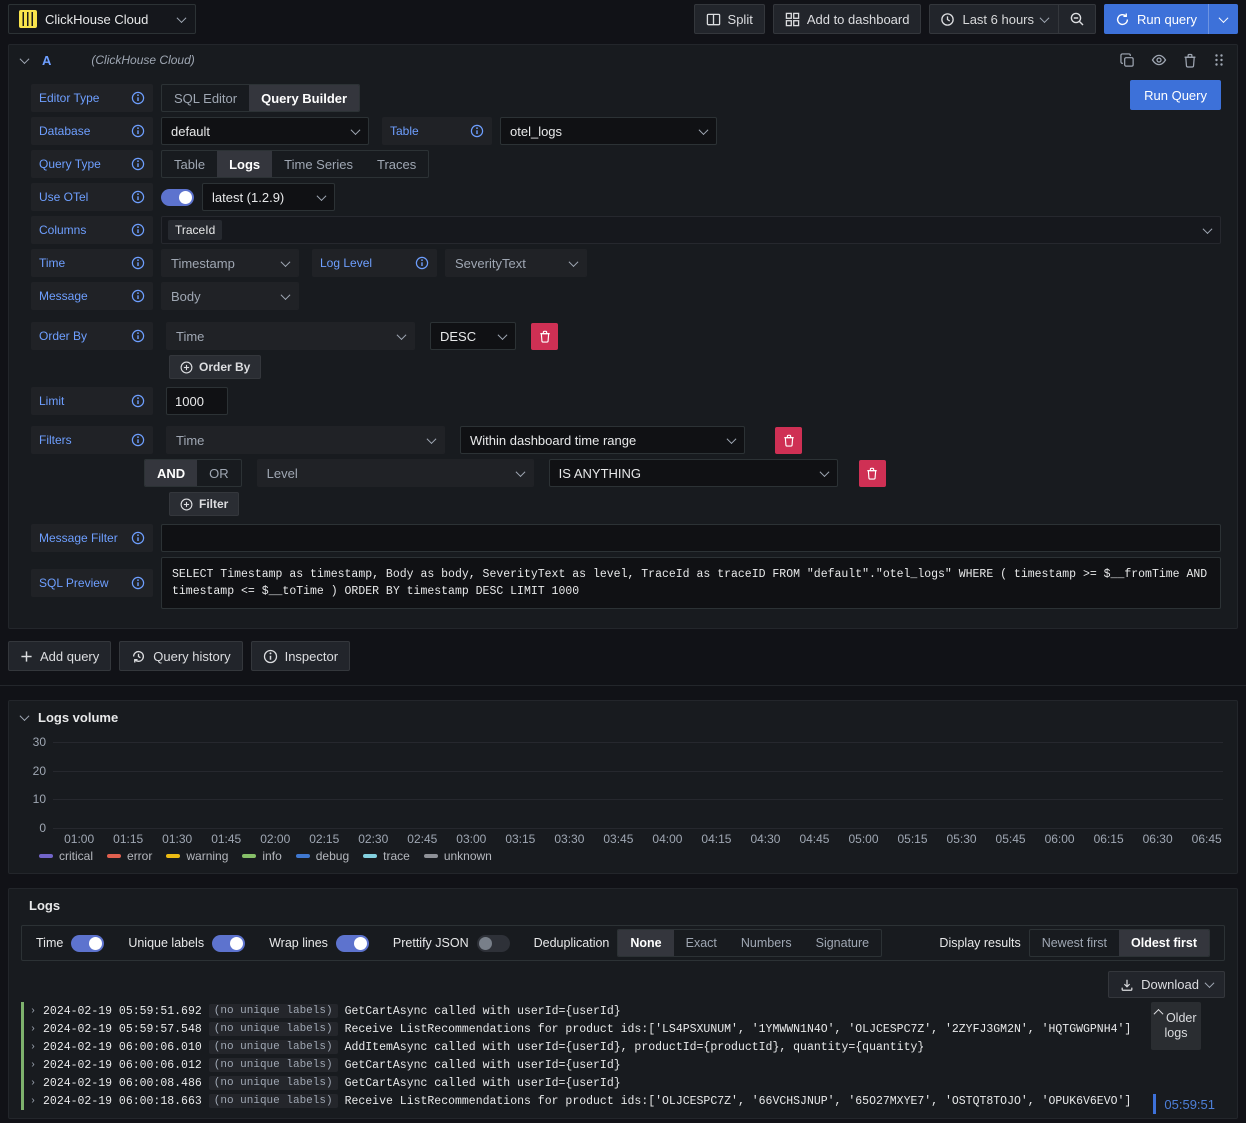  What do you see at coordinates (701, 943) in the screenshot?
I see `option-exact: Exact` at bounding box center [701, 943].